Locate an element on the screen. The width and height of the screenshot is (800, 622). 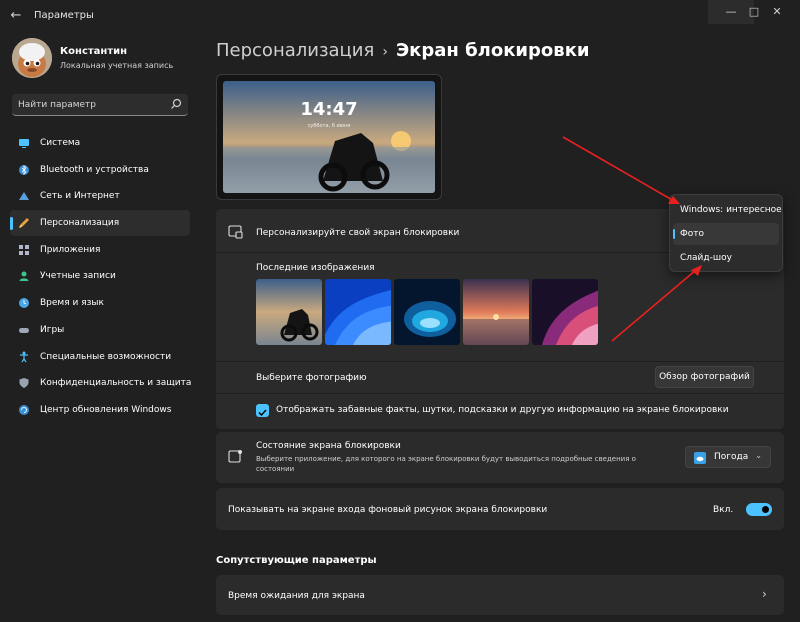
sidebar-item-windows-update: Центр обновления Windows is located at coordinates (100, 410).